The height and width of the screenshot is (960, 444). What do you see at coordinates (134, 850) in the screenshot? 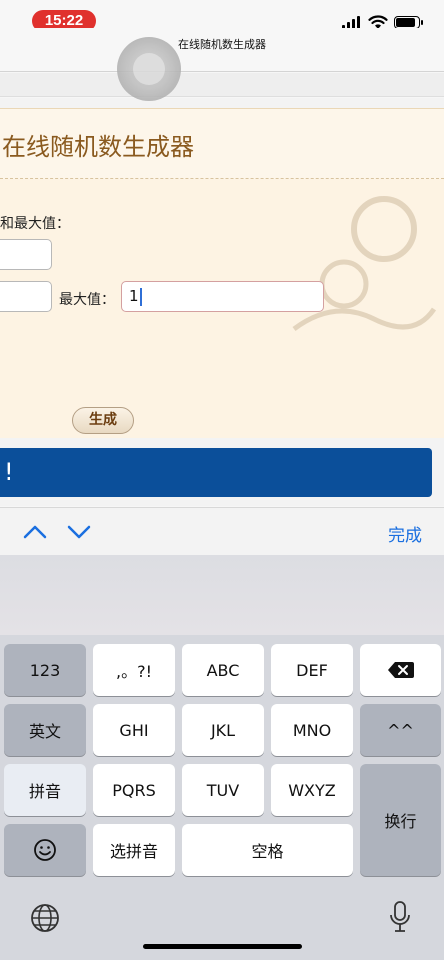
I see `key-select-pinyin: 选拼音` at bounding box center [134, 850].